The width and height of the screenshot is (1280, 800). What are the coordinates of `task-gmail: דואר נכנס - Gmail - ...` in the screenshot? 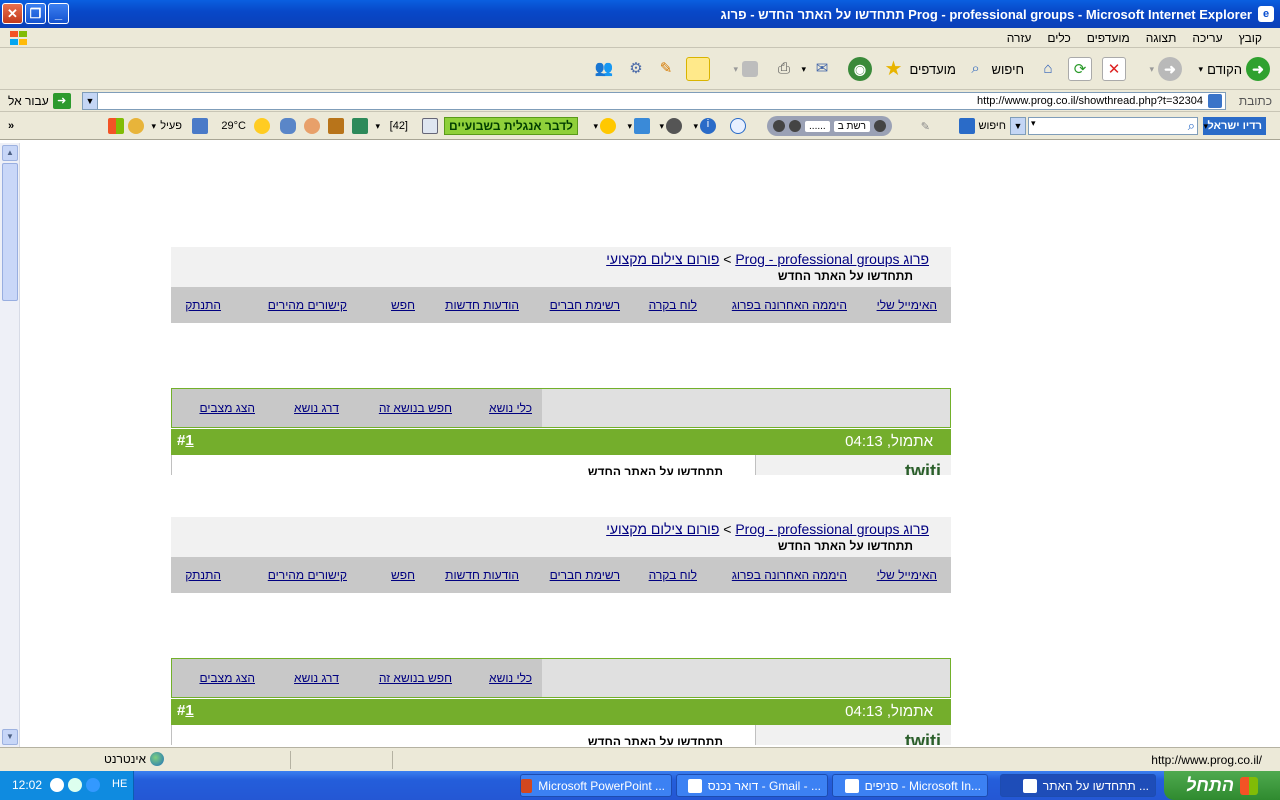 It's located at (752, 785).